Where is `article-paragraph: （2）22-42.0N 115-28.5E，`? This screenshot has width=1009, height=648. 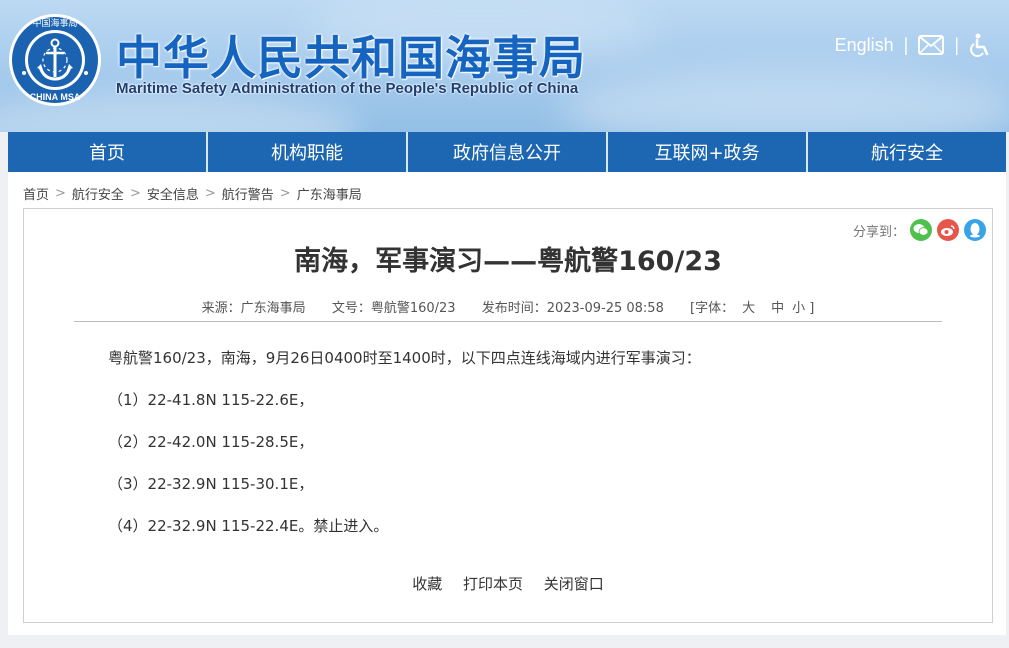
article-paragraph: （2）22-42.0N 115-28.5E， is located at coordinates (211, 442).